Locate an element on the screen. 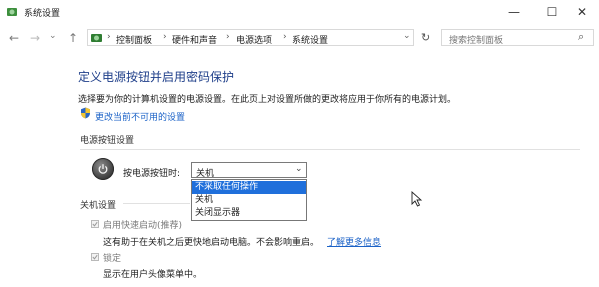 Image resolution: width=599 pixels, height=287 pixels. fast-startup-description: 这有助于在关机之后更快地启动电脑。不会影响重启。 is located at coordinates (211, 243).